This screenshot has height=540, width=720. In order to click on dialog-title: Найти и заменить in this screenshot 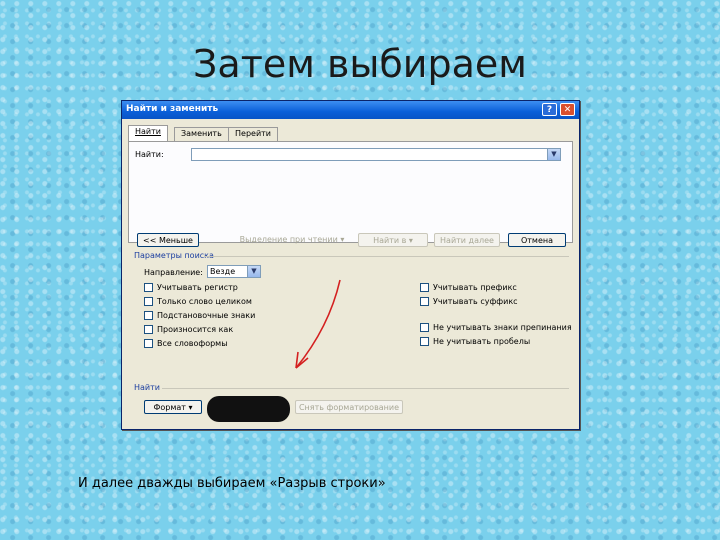, I will do `click(172, 109)`.